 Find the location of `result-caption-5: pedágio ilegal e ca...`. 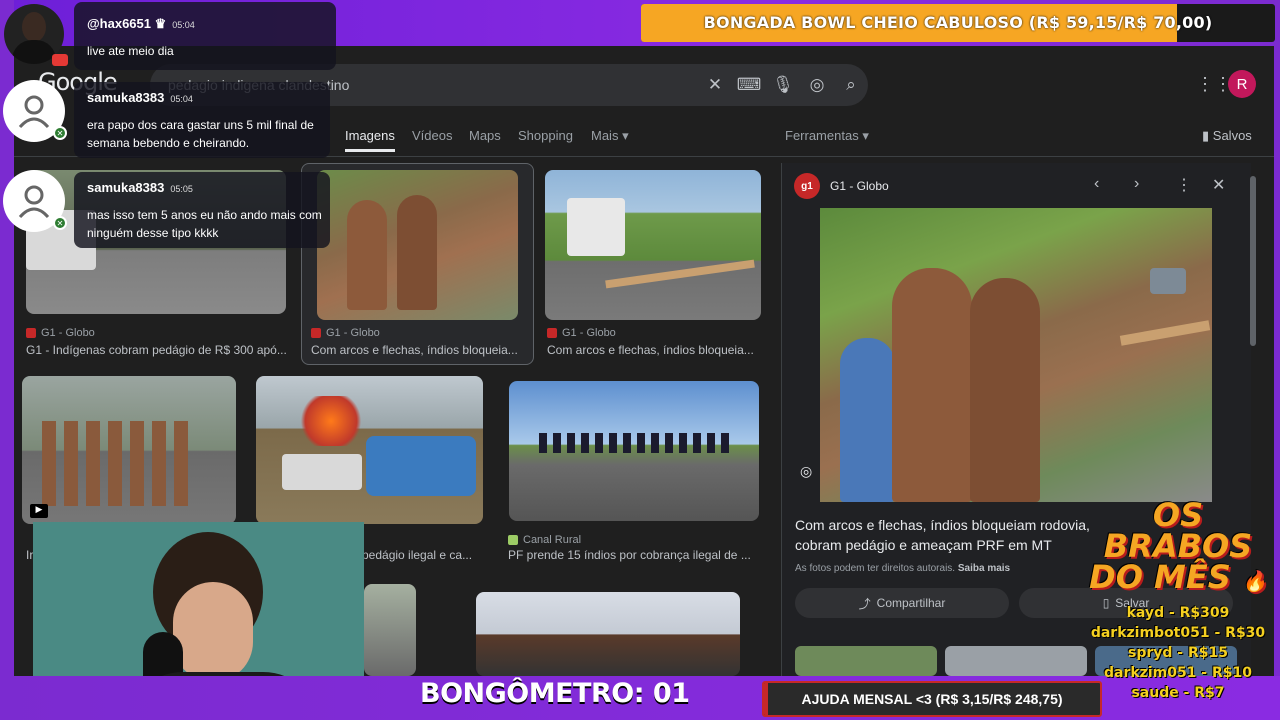

result-caption-5: pedágio ilegal e ca... is located at coordinates (427, 555).